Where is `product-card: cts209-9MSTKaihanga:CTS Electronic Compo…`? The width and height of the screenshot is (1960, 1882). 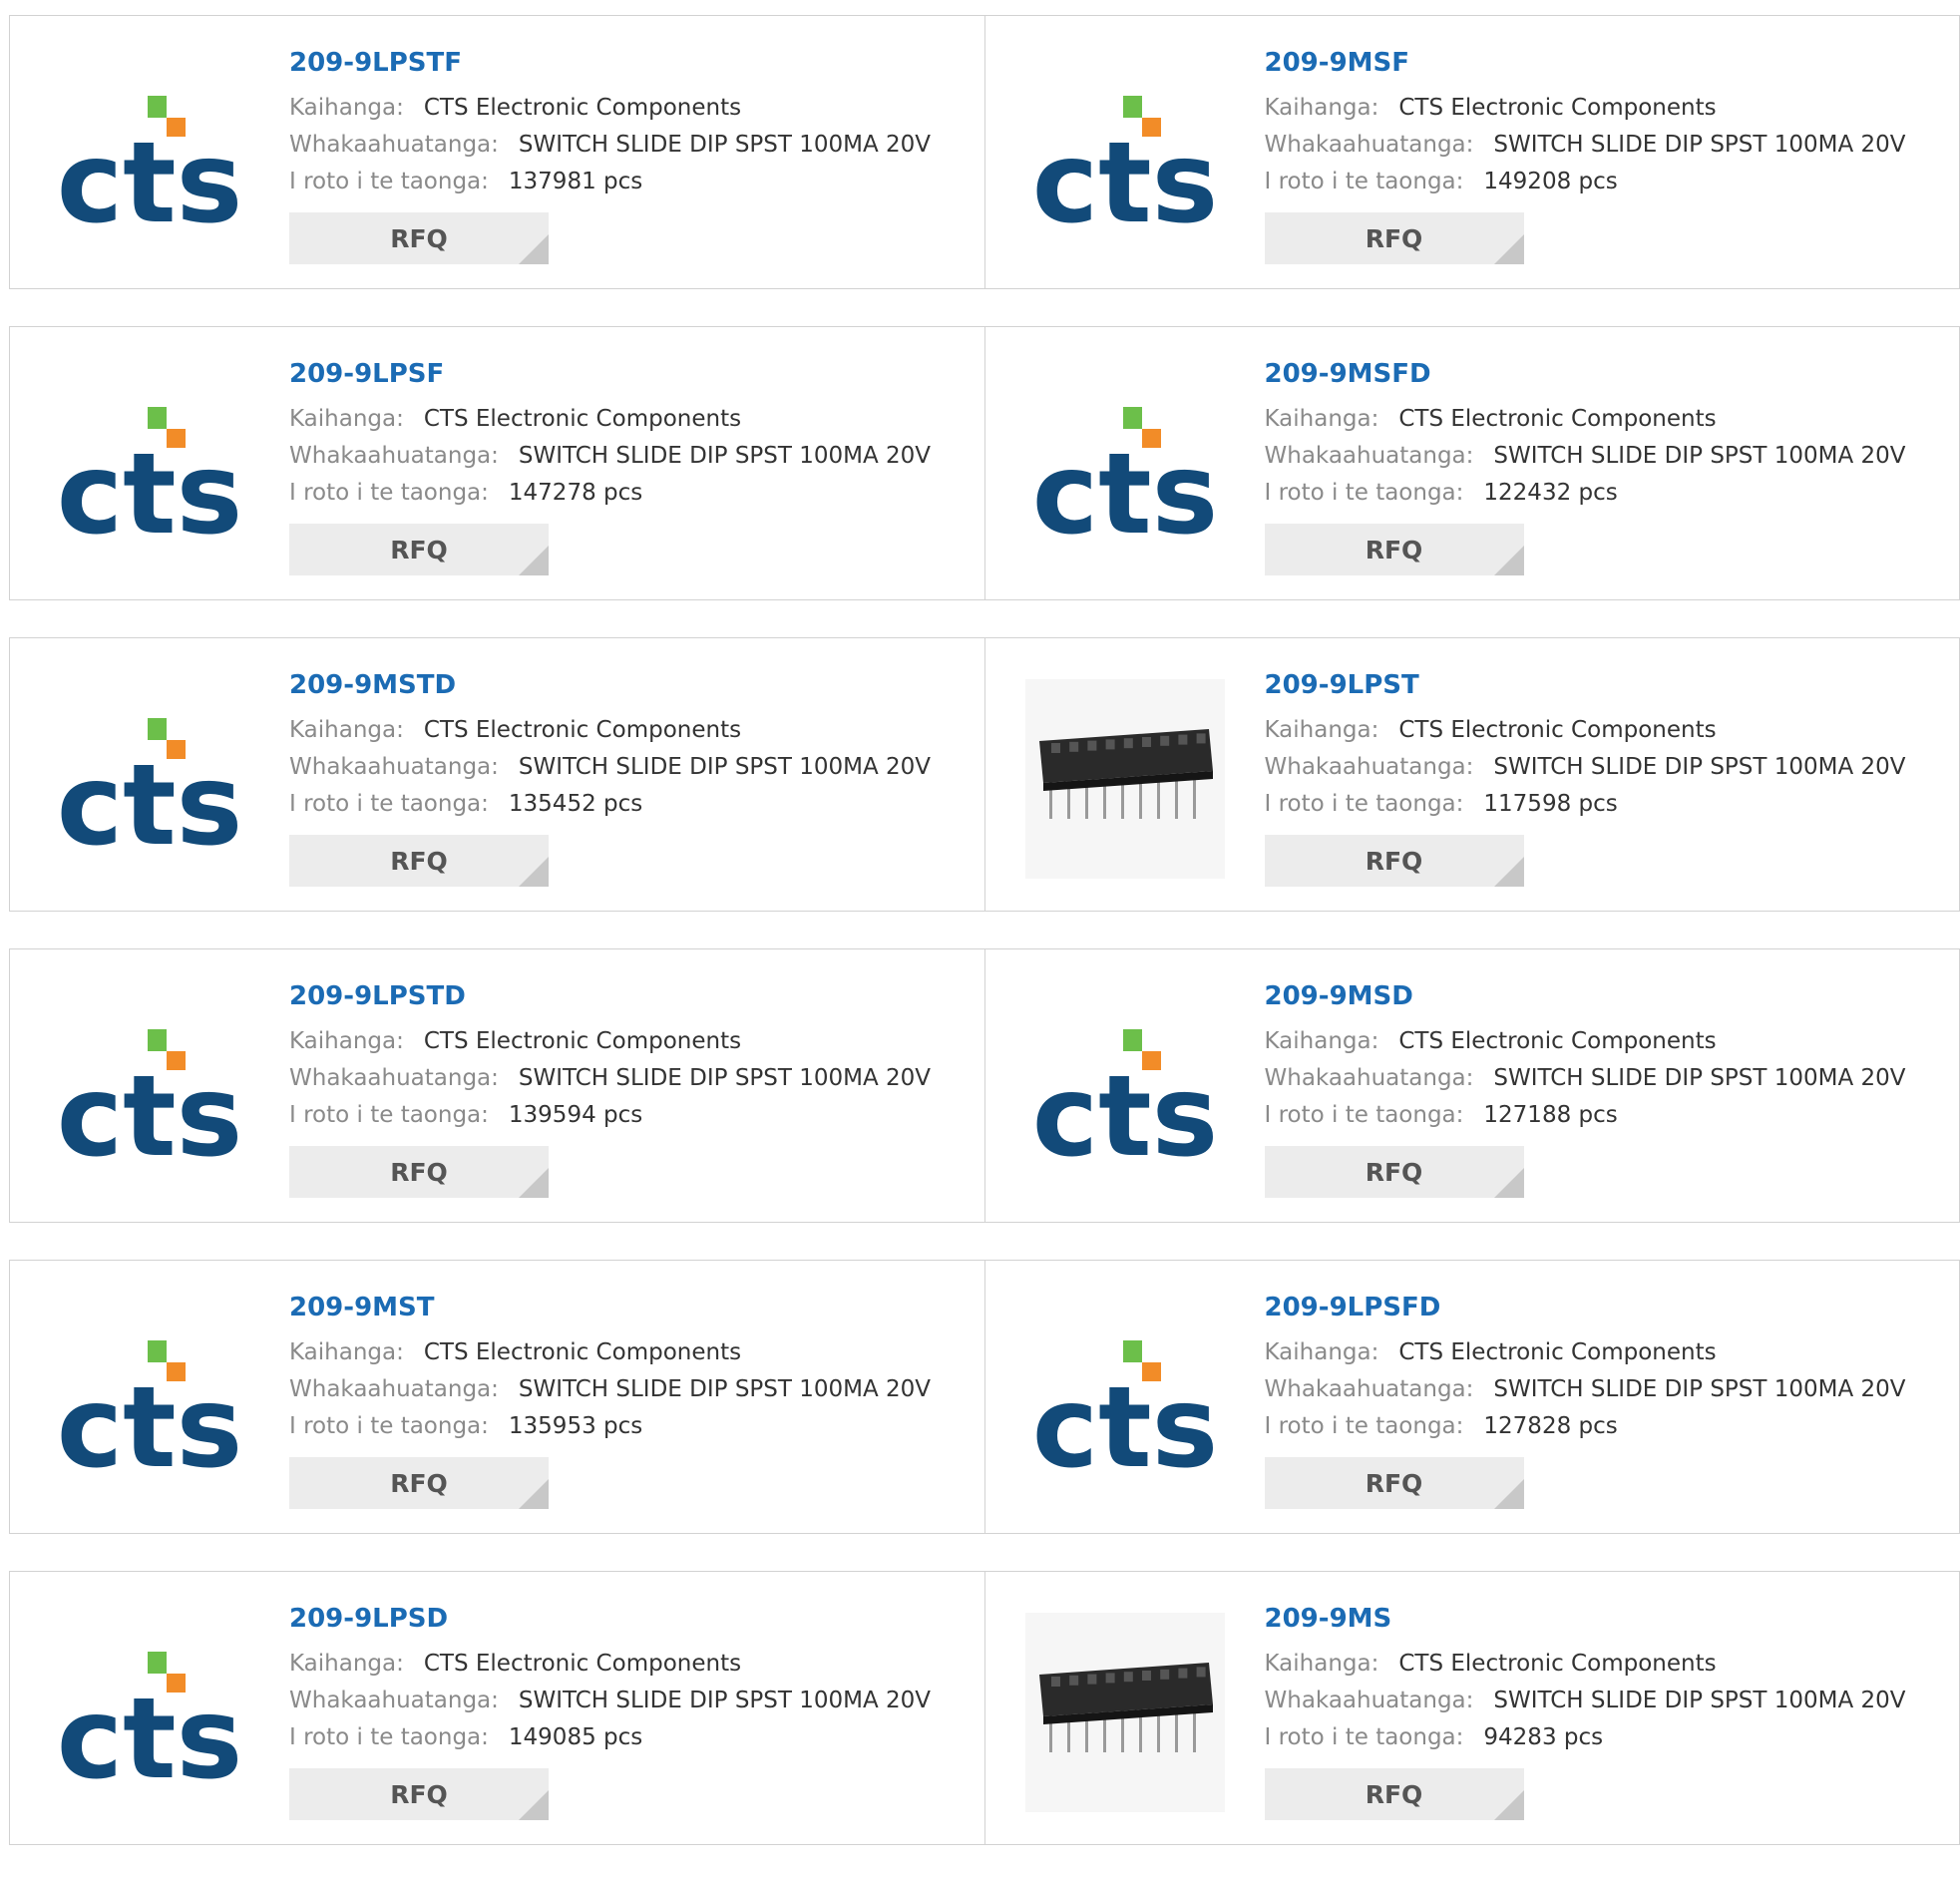 product-card: cts209-9MSTKaihanga:CTS Electronic Compo… is located at coordinates (498, 1397).